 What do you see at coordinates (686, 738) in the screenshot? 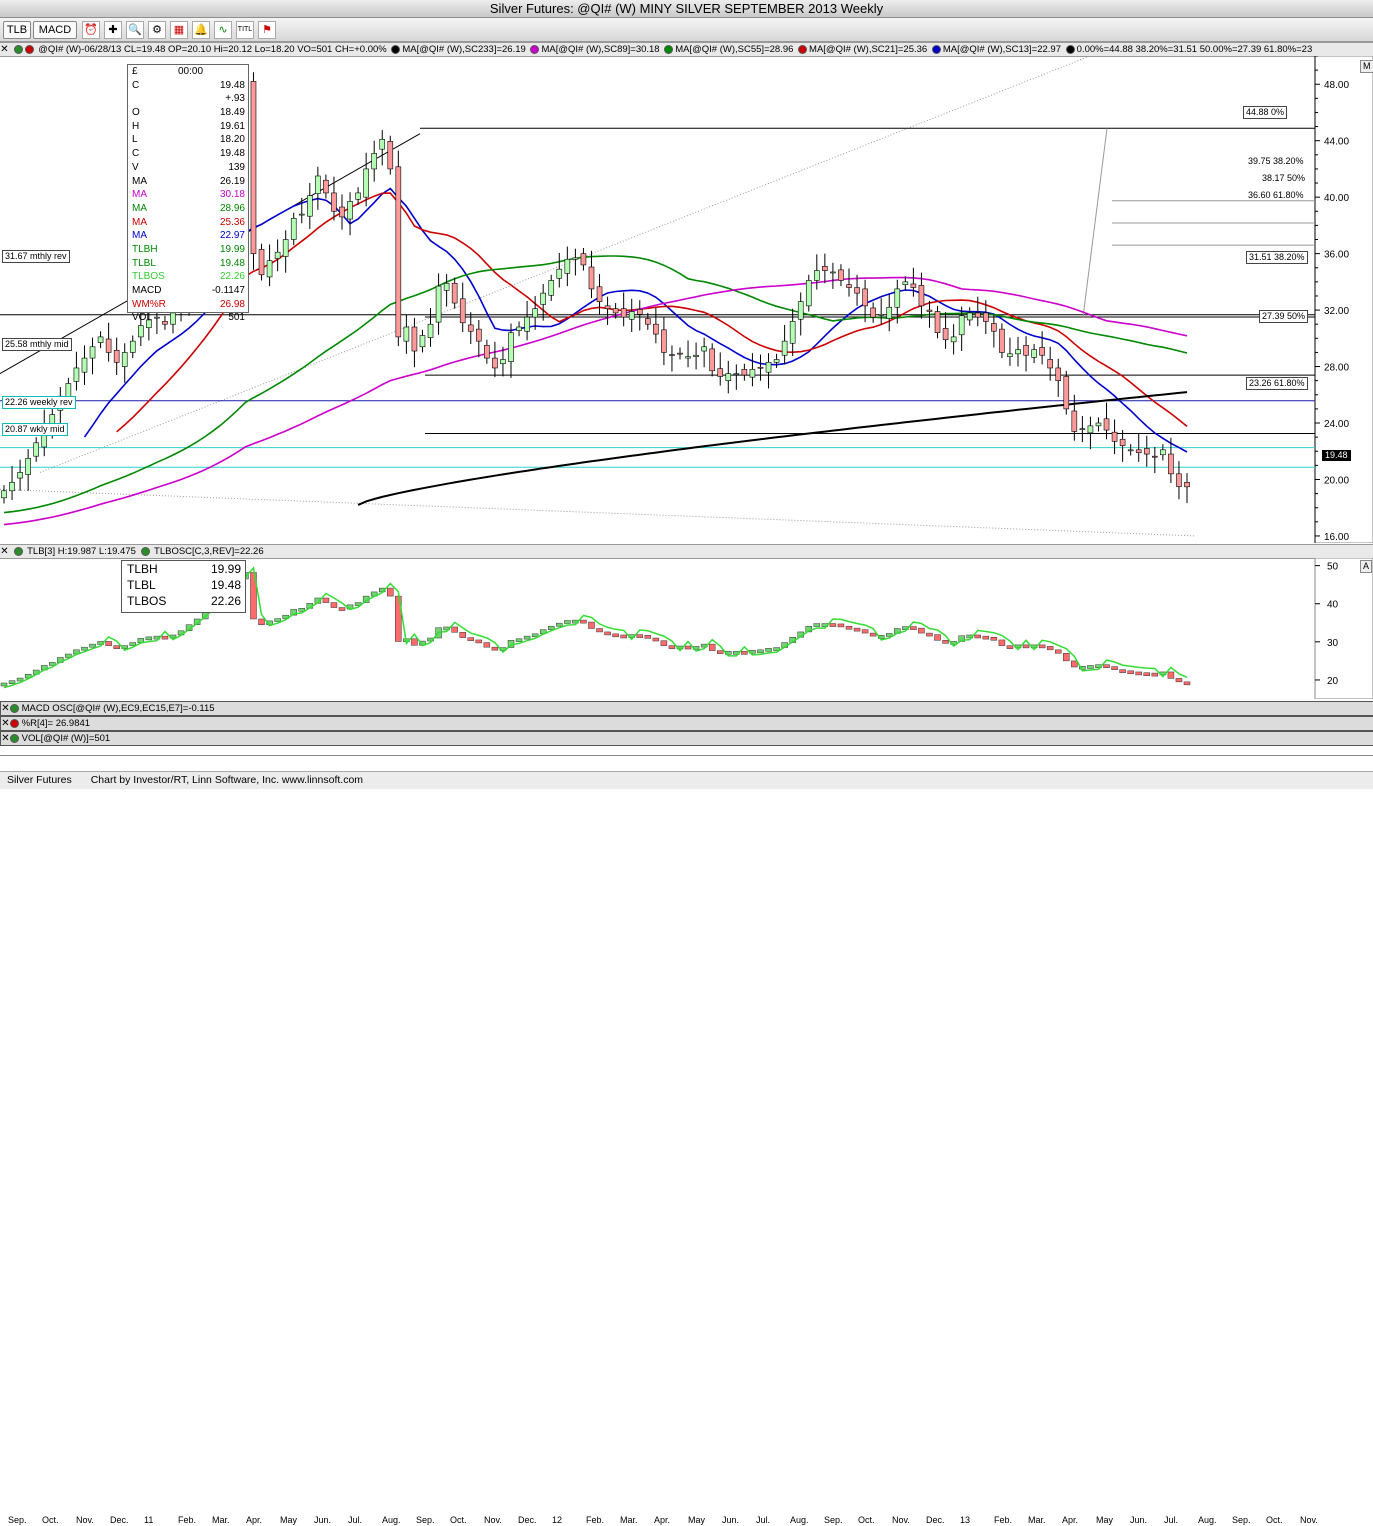
I see `vol-panel-header: ✕ VOL[@QI# (W)]=501` at bounding box center [686, 738].